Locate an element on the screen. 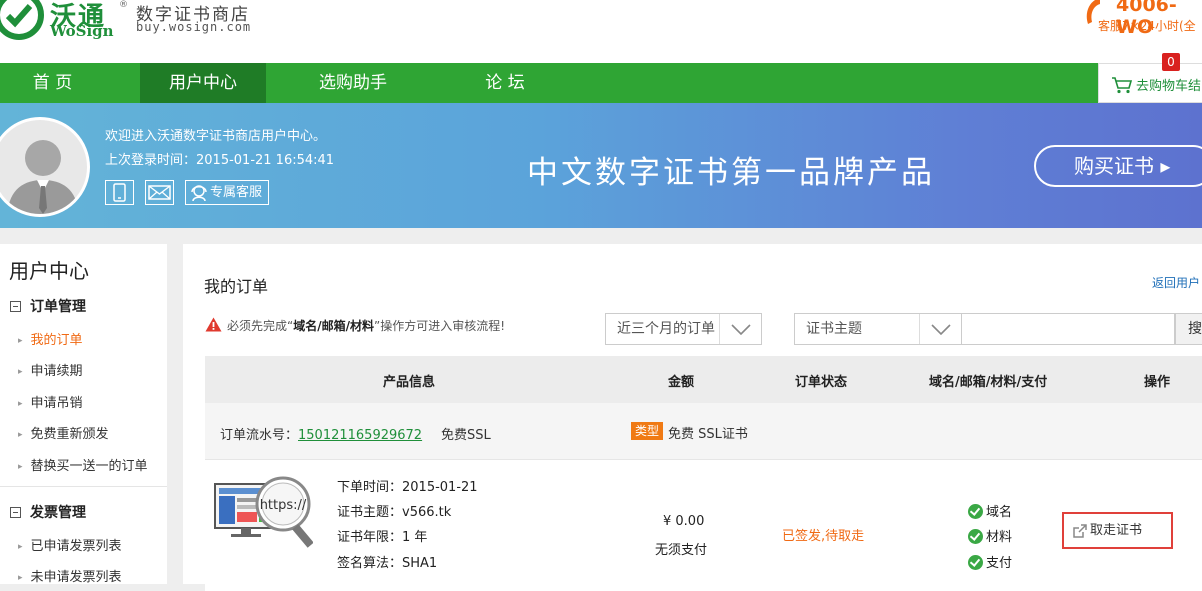 This screenshot has width=1202, height=591. check-label: 材料 is located at coordinates (999, 537).